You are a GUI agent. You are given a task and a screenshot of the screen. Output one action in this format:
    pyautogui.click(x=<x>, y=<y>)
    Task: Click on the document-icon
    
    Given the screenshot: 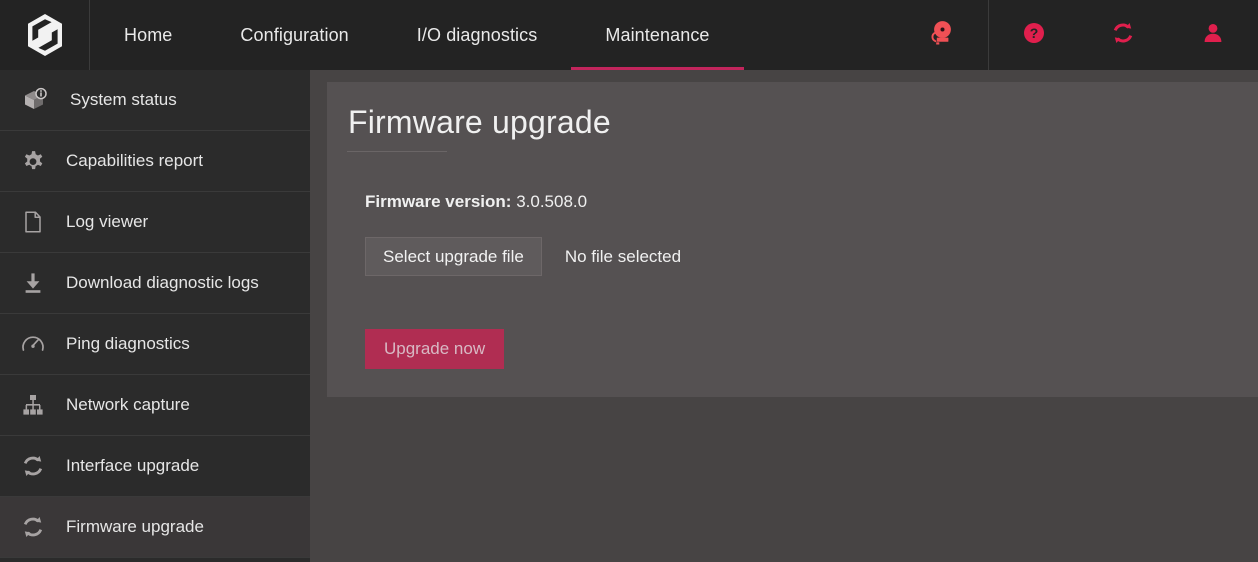 What is the action you would take?
    pyautogui.click(x=33, y=222)
    